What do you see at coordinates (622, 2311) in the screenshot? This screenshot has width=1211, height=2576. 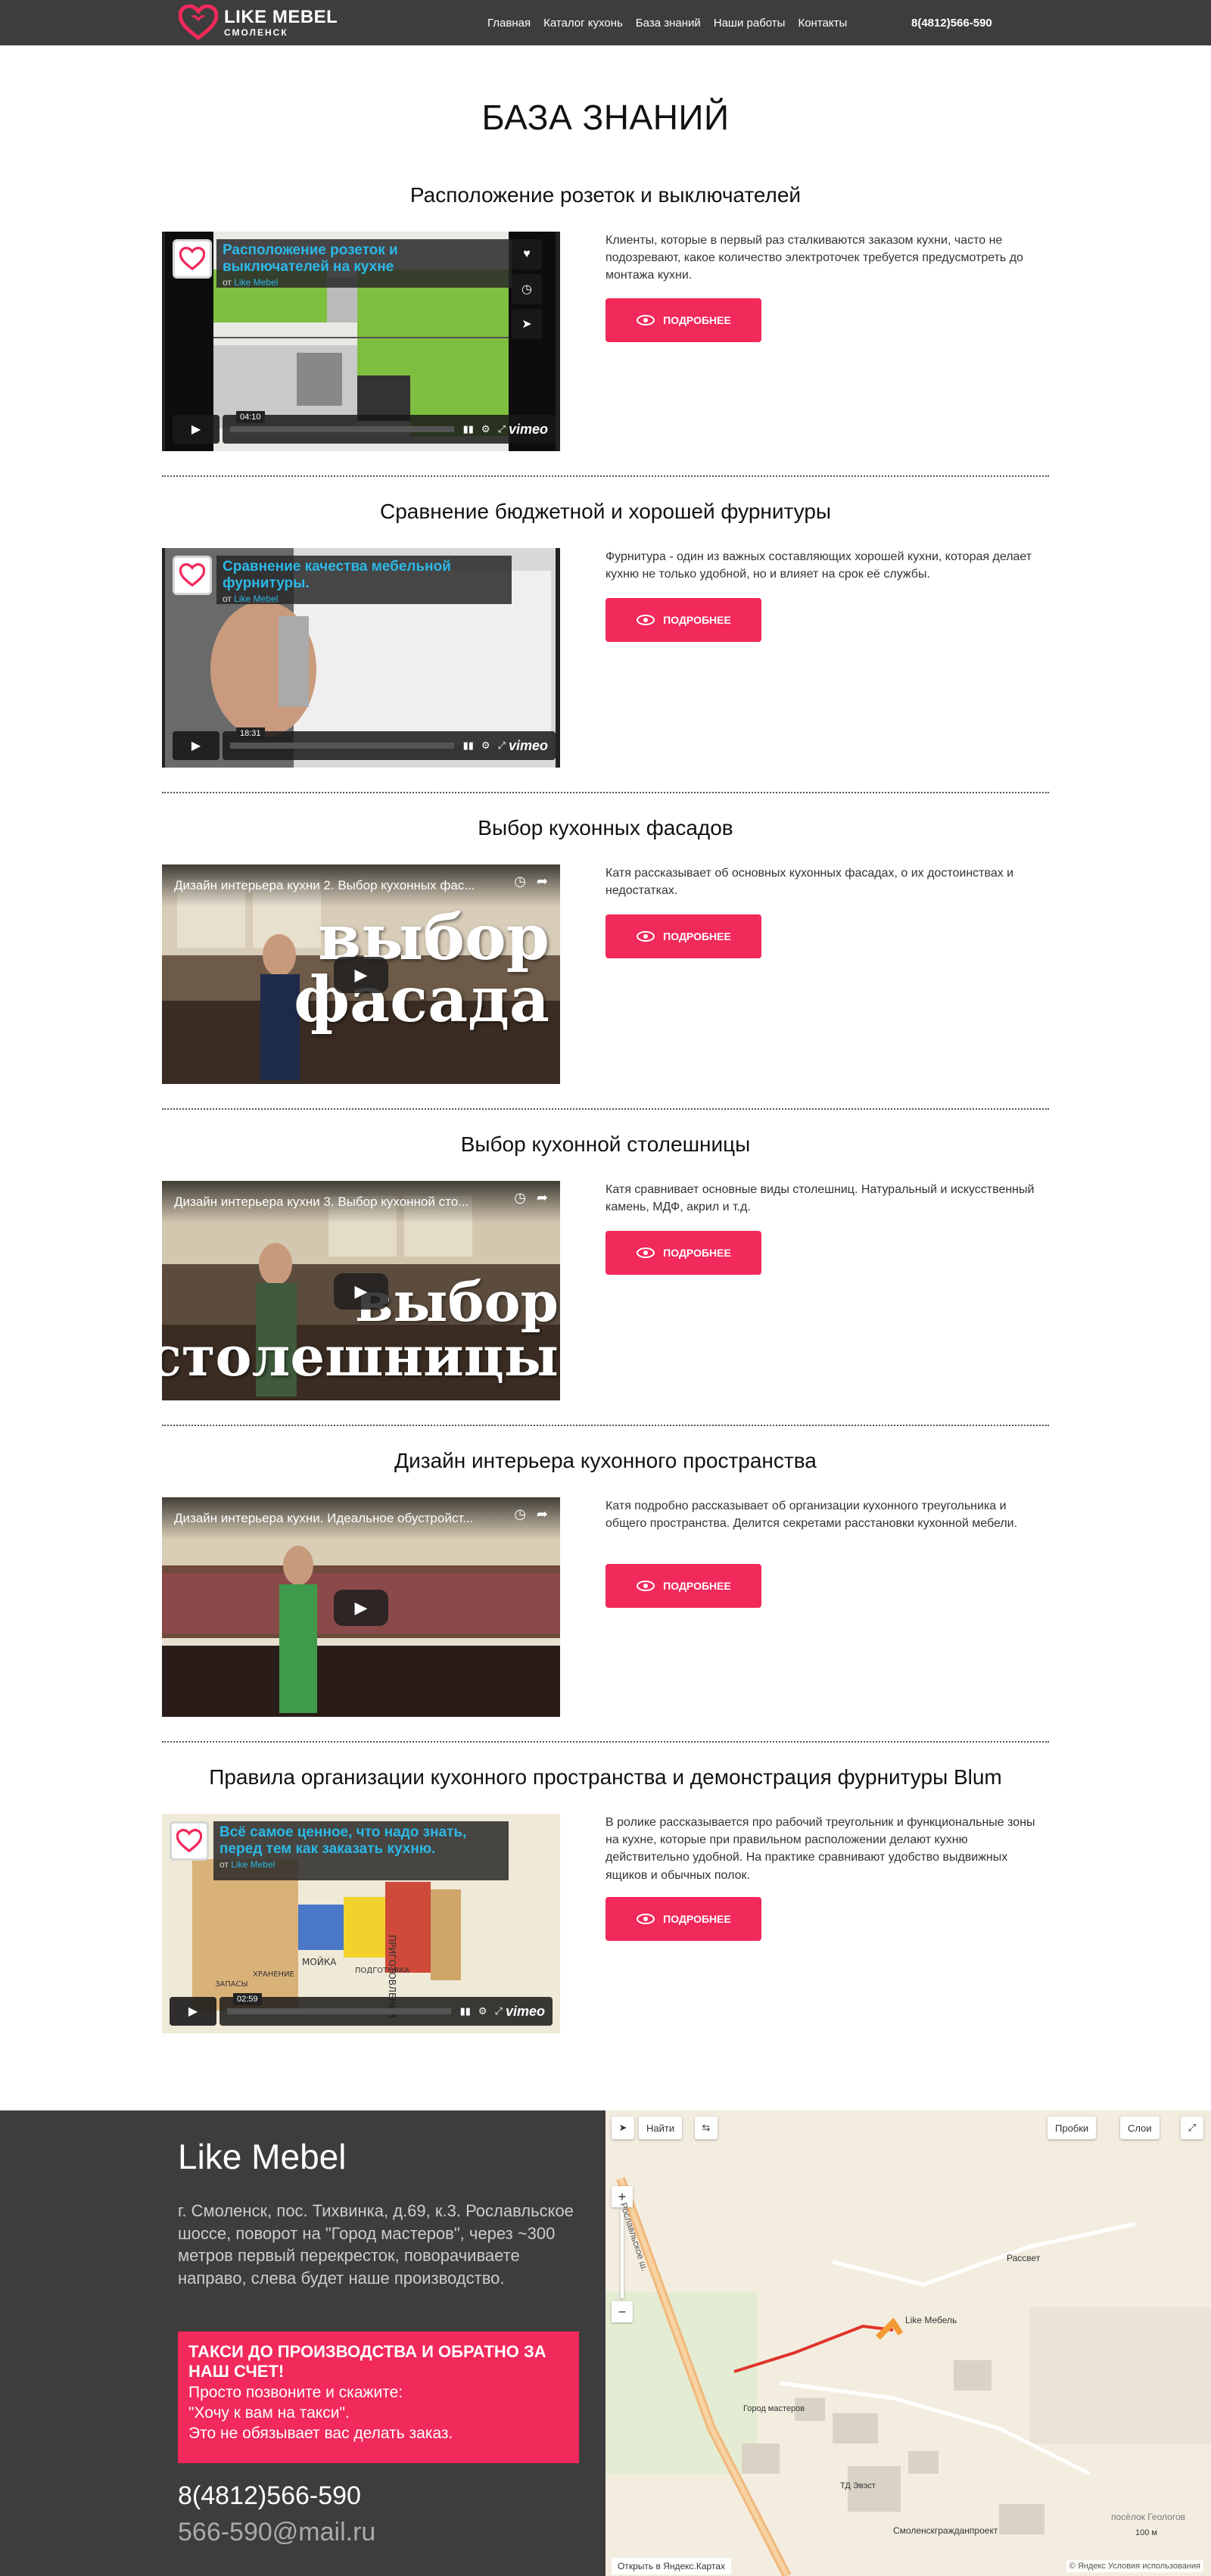 I see `zoom-out-icon: −` at bounding box center [622, 2311].